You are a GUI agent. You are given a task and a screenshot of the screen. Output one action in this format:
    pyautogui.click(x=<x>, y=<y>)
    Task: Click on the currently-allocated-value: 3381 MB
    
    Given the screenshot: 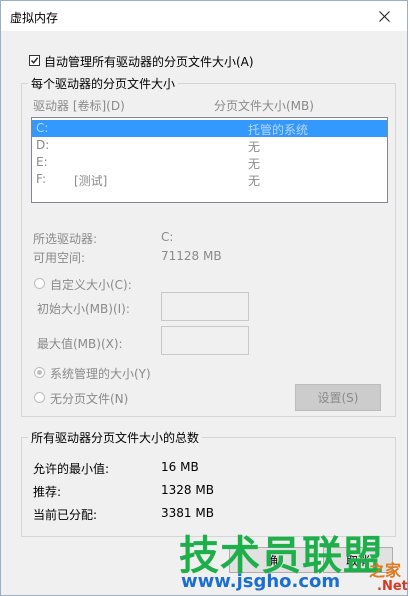 What is the action you would take?
    pyautogui.click(x=187, y=513)
    